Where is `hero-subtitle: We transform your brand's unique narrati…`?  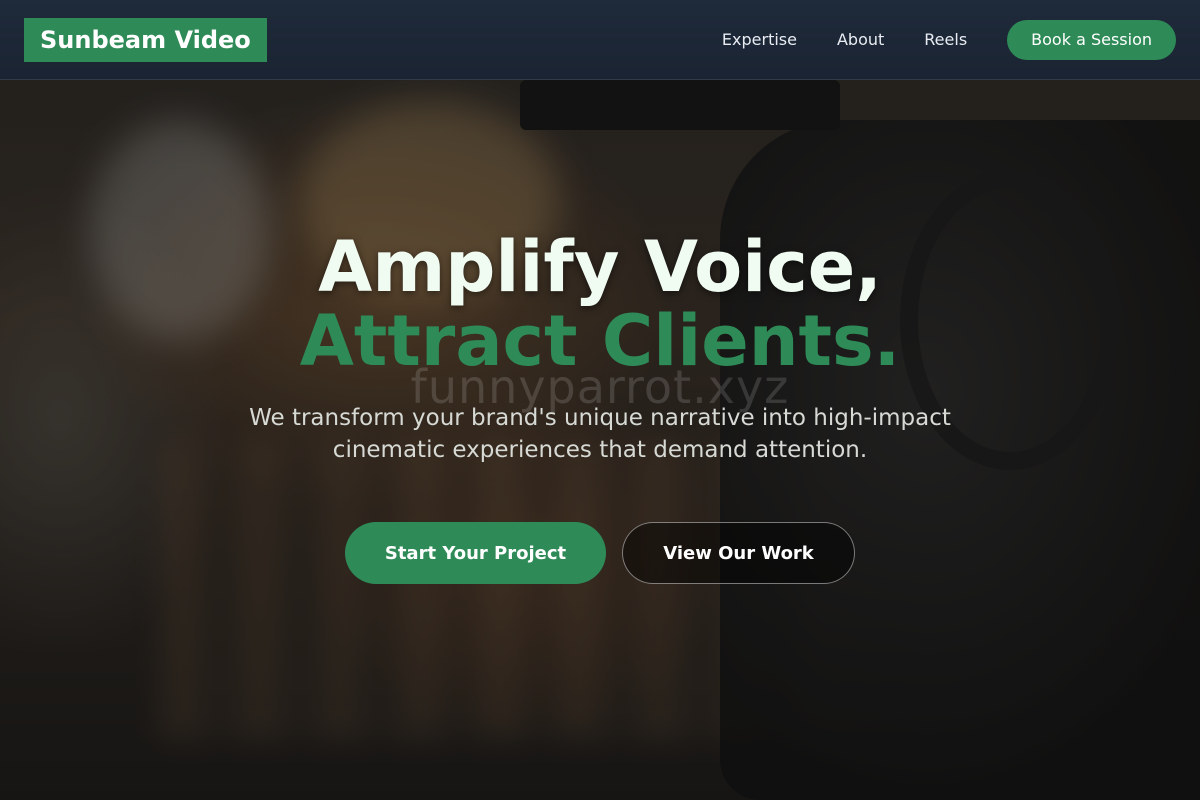
hero-subtitle: We transform your brand's unique narrati… is located at coordinates (600, 434).